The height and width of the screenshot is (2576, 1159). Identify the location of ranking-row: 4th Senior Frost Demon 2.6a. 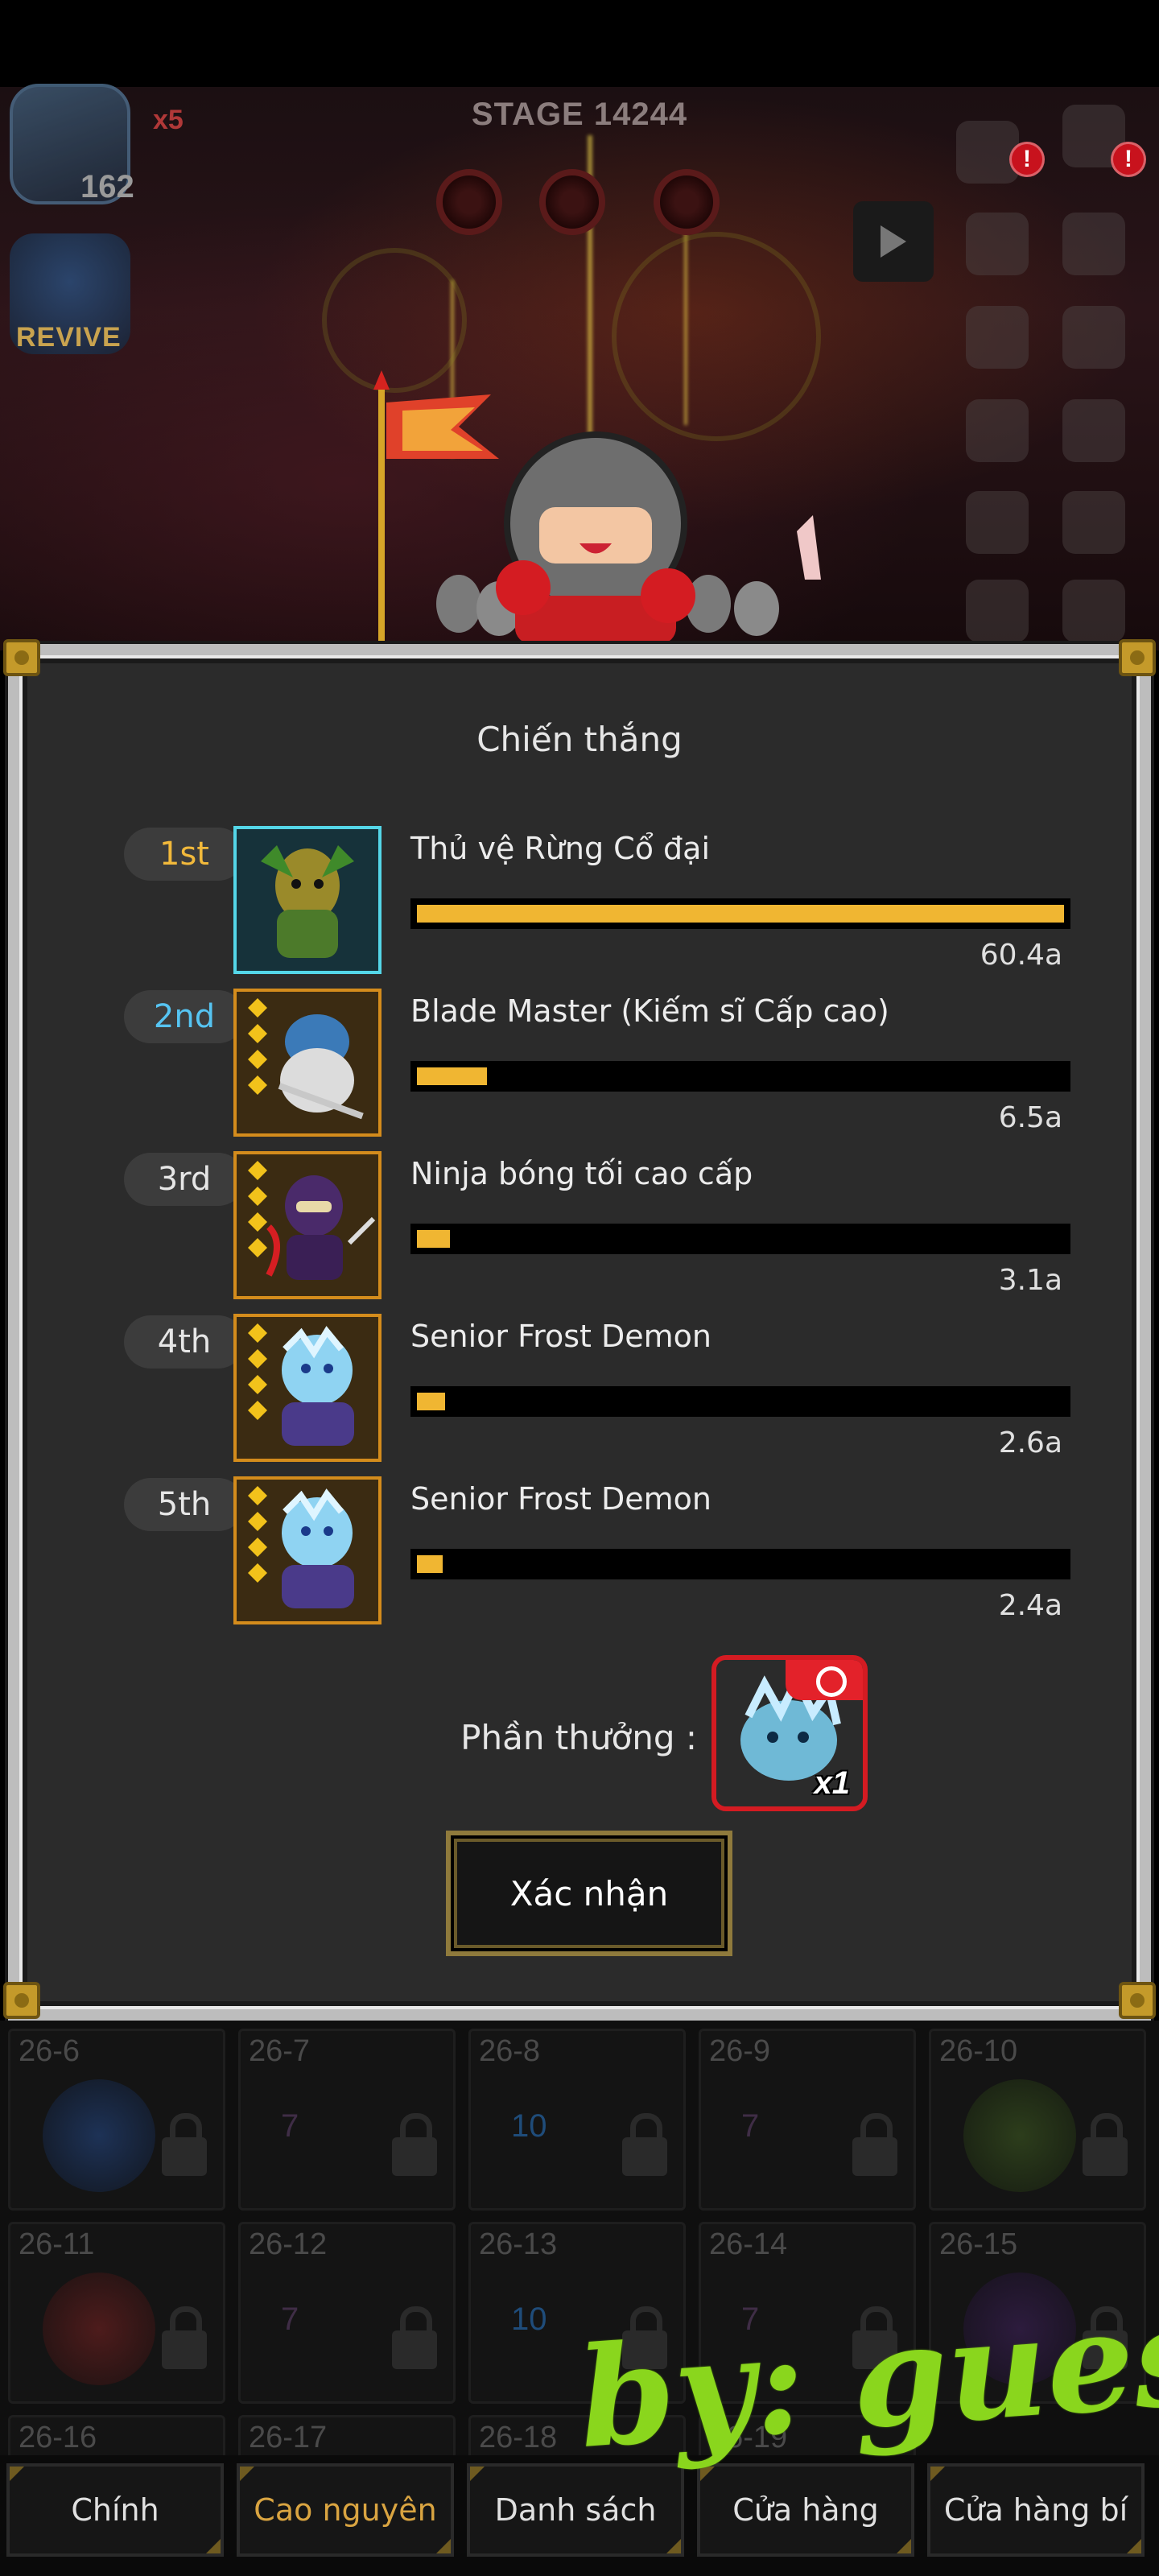
(591, 1390).